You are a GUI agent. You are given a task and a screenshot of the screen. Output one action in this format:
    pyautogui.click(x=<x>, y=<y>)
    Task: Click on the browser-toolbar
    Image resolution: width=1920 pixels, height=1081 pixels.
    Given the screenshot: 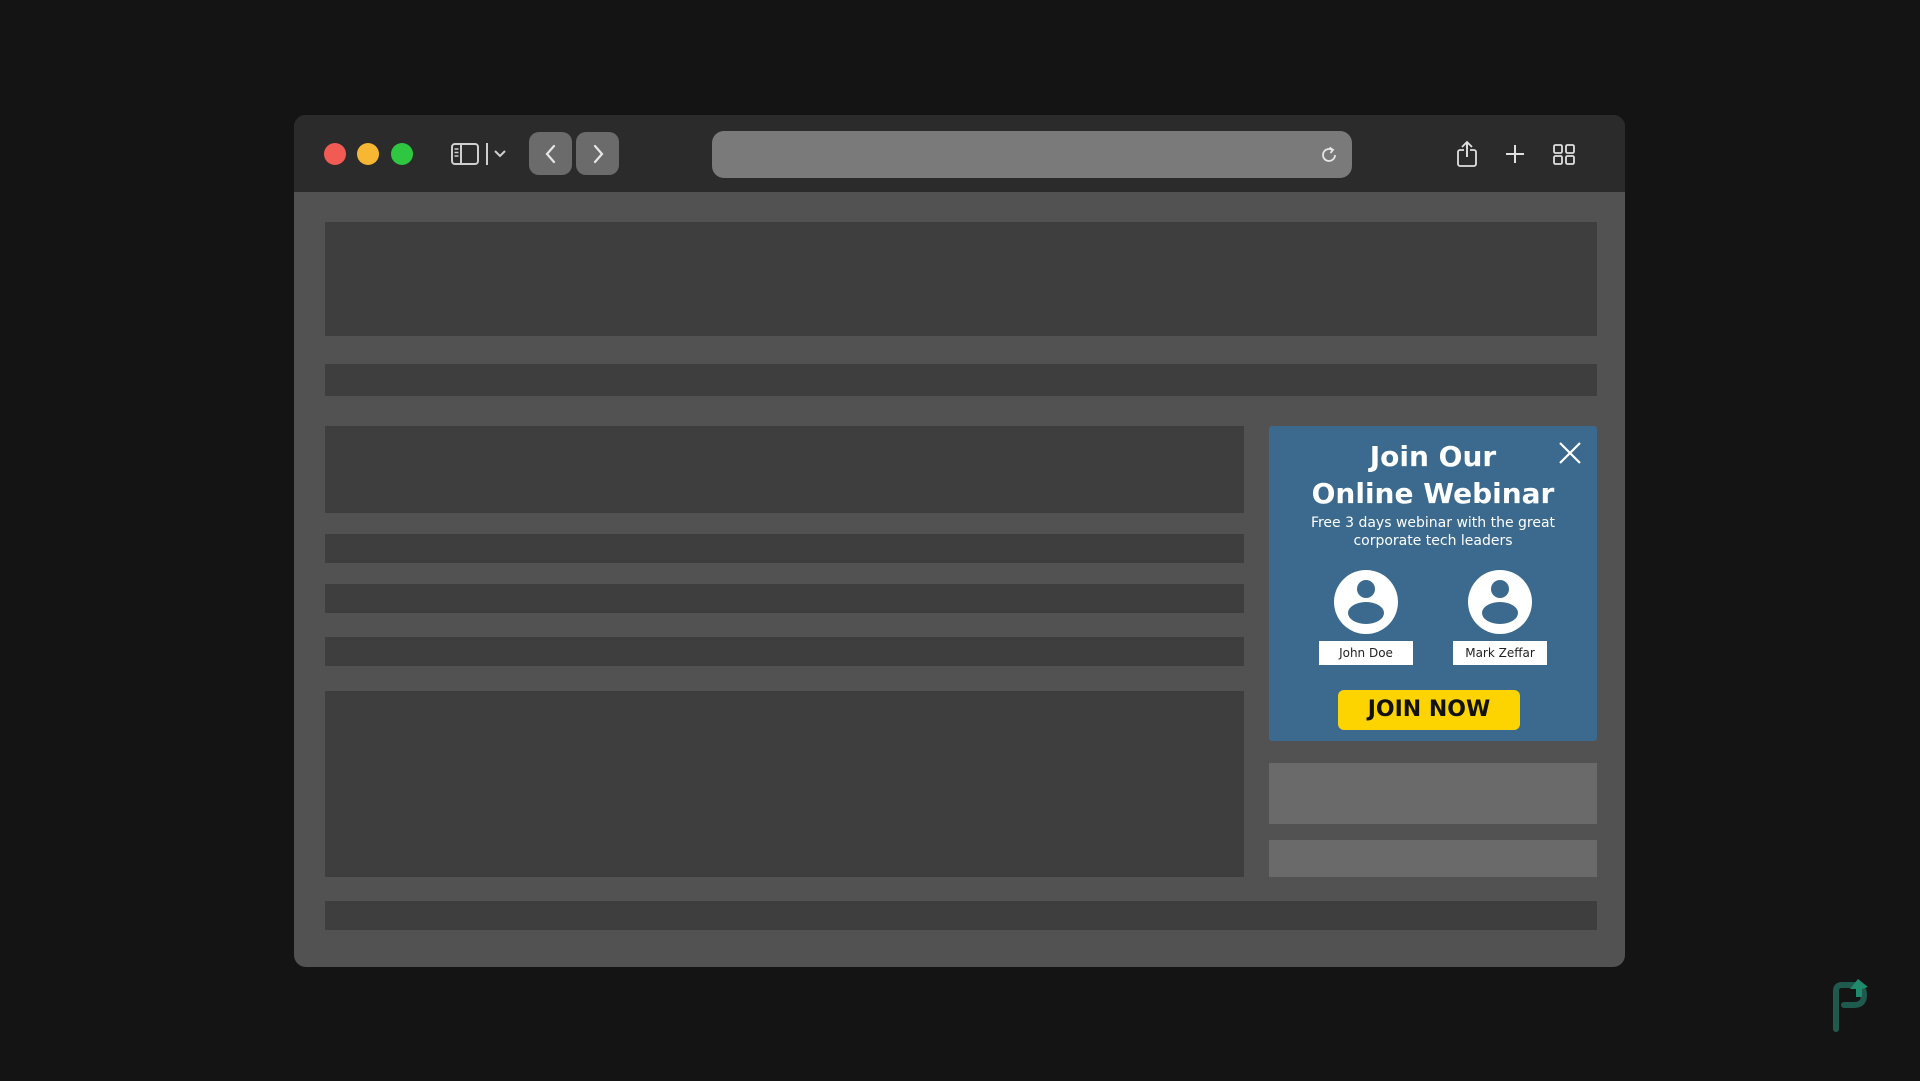 What is the action you would take?
    pyautogui.click(x=959, y=153)
    